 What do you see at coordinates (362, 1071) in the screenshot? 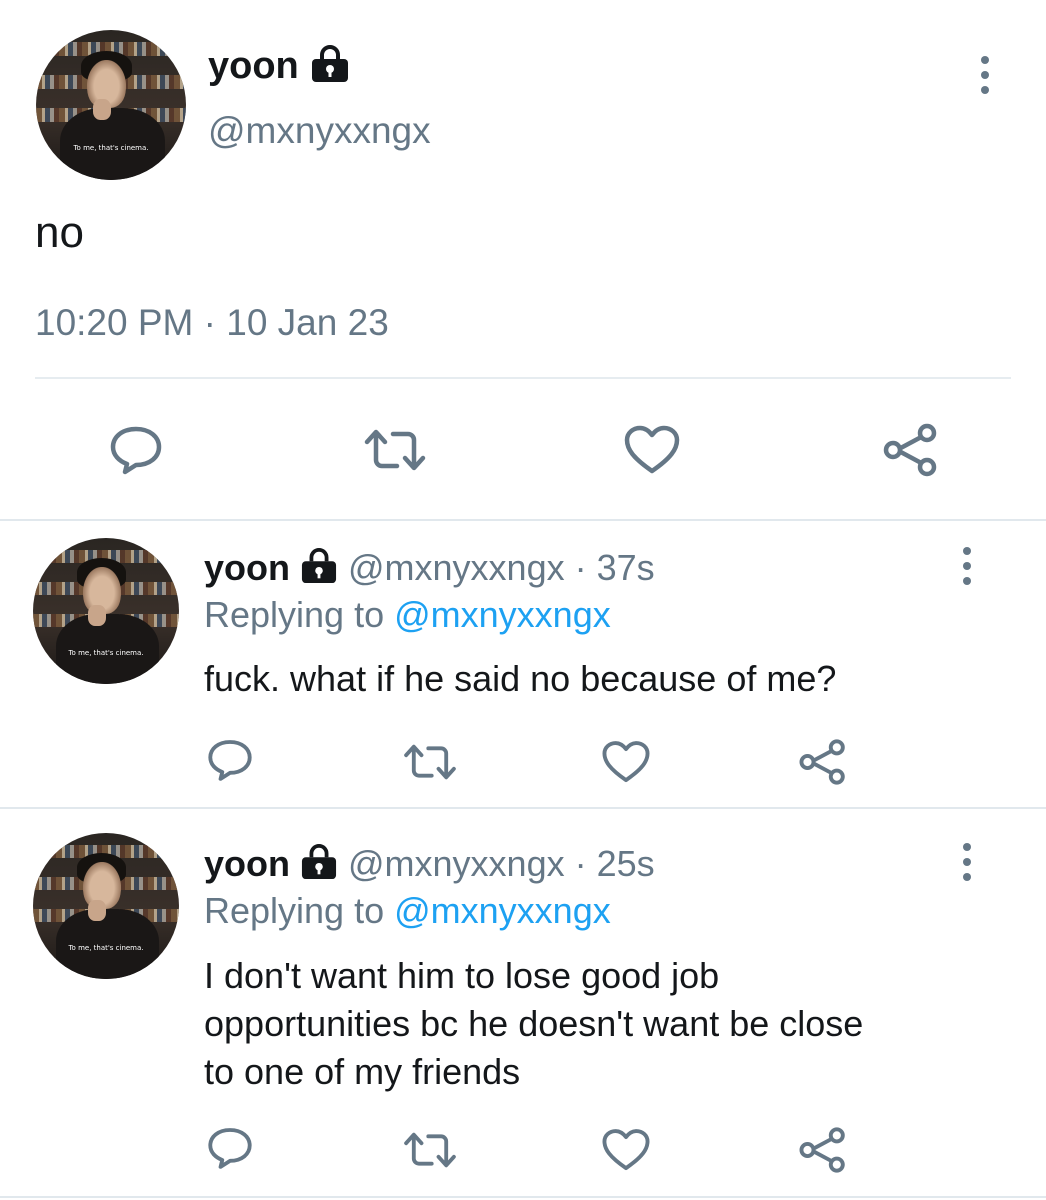
I see `tweet-text-line: to one of my friends` at bounding box center [362, 1071].